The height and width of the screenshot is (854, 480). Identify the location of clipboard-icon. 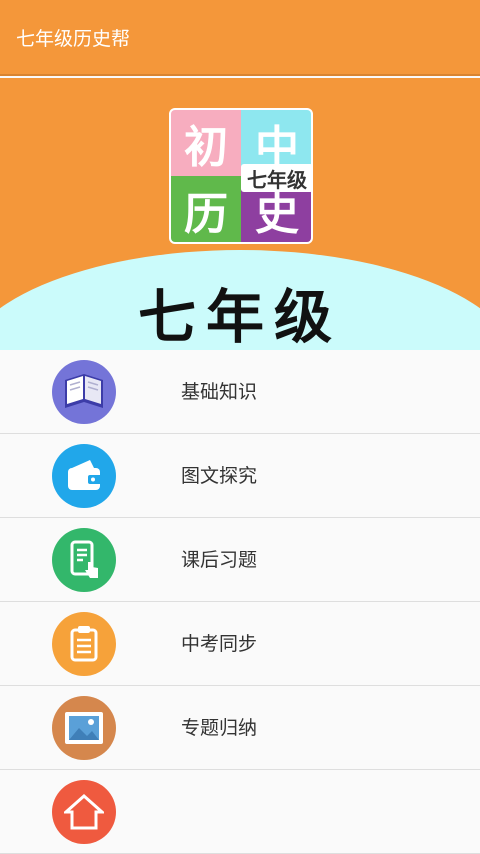
(84, 644).